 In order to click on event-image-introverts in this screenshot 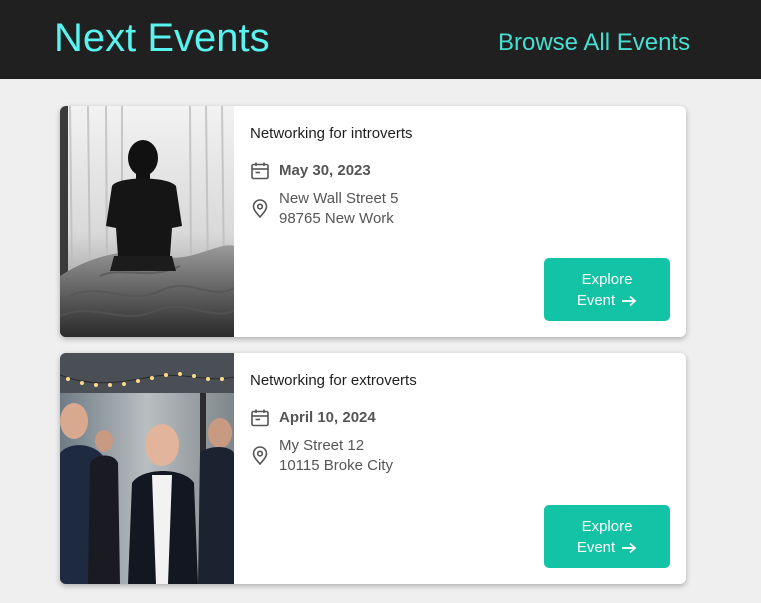, I will do `click(147, 221)`.